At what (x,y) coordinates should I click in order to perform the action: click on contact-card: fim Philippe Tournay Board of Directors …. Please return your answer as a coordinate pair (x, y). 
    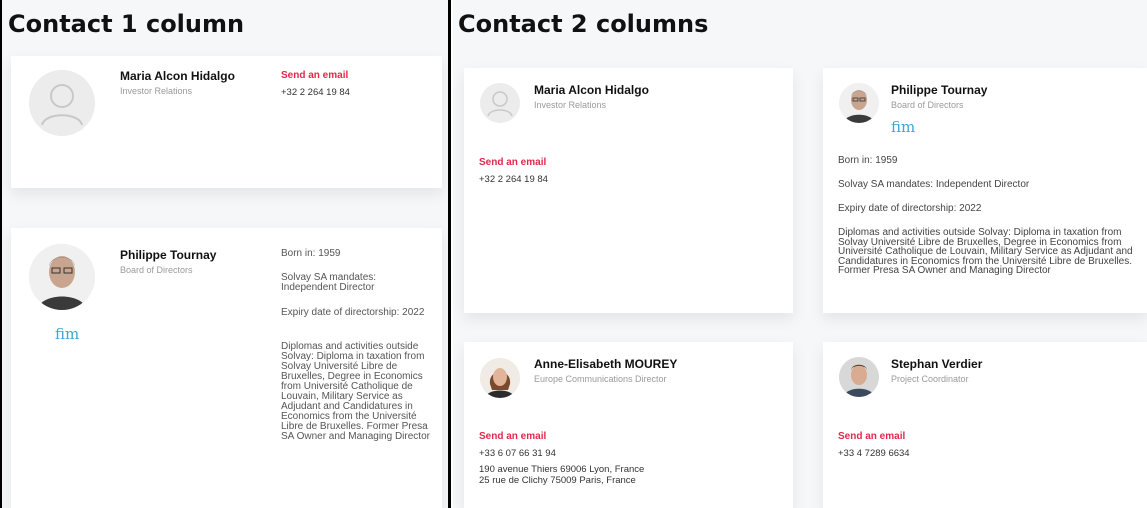
    Looking at the image, I should click on (985, 190).